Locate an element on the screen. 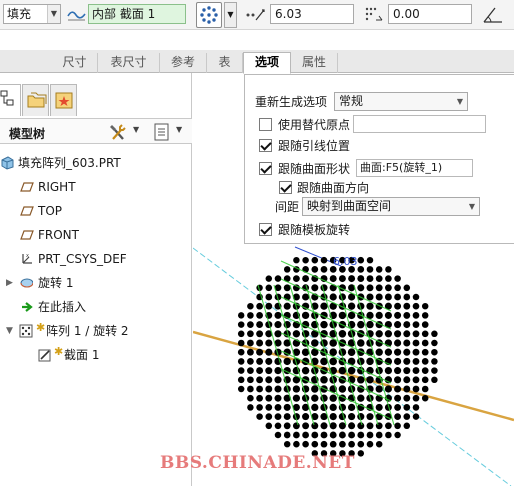 The width and height of the screenshot is (514, 486). tree-item-csys: x PRT_CSYS_DEF is located at coordinates (95, 259).